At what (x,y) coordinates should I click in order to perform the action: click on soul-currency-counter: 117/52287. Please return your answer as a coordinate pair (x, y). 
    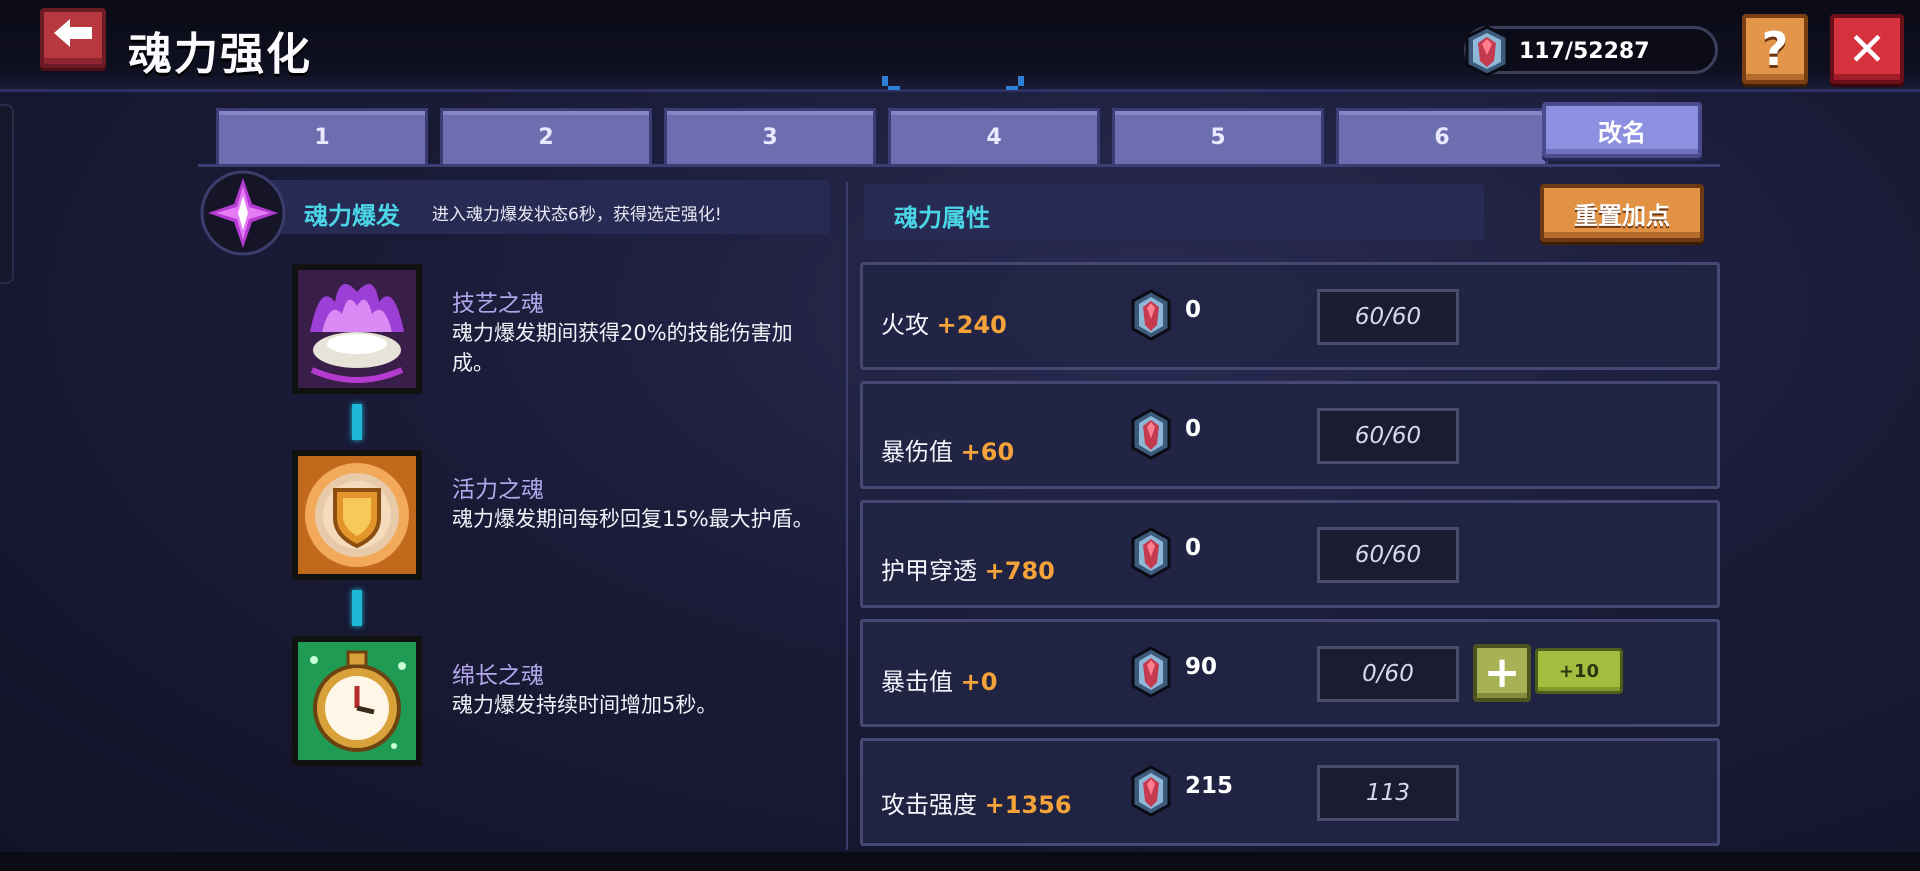
    Looking at the image, I should click on (1591, 51).